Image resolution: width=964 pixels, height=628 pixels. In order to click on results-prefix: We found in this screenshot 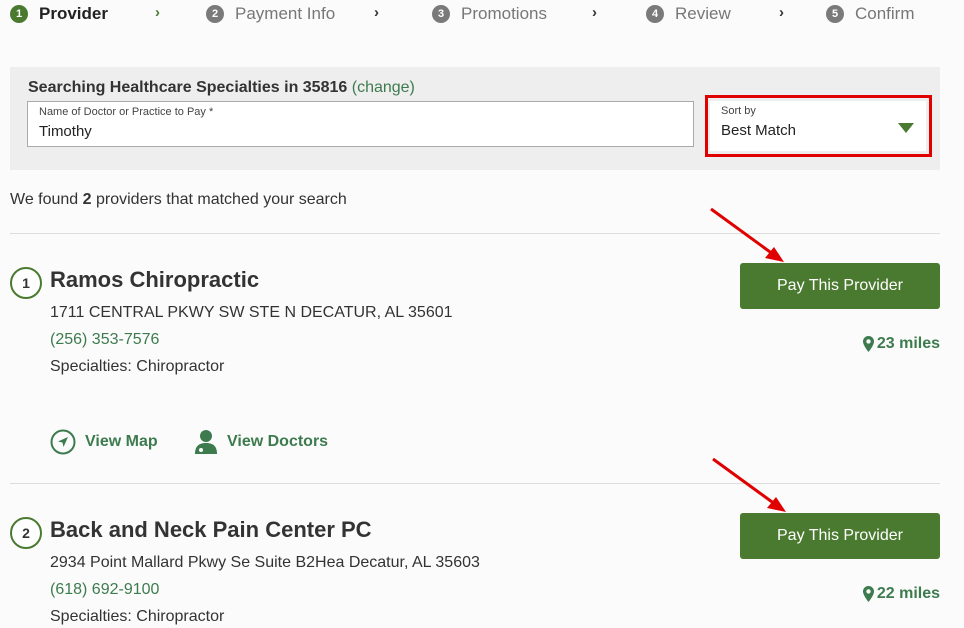, I will do `click(46, 199)`.